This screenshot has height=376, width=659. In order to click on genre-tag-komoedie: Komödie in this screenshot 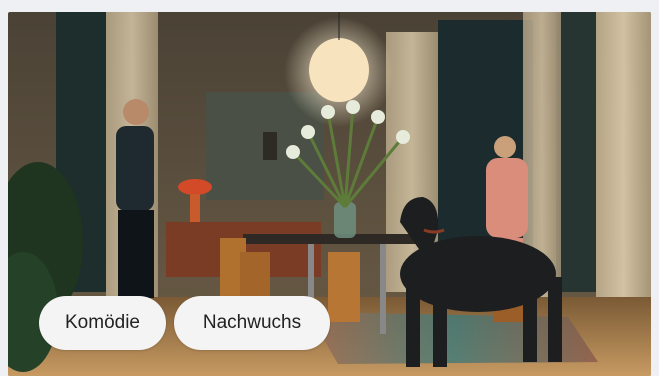, I will do `click(102, 323)`.